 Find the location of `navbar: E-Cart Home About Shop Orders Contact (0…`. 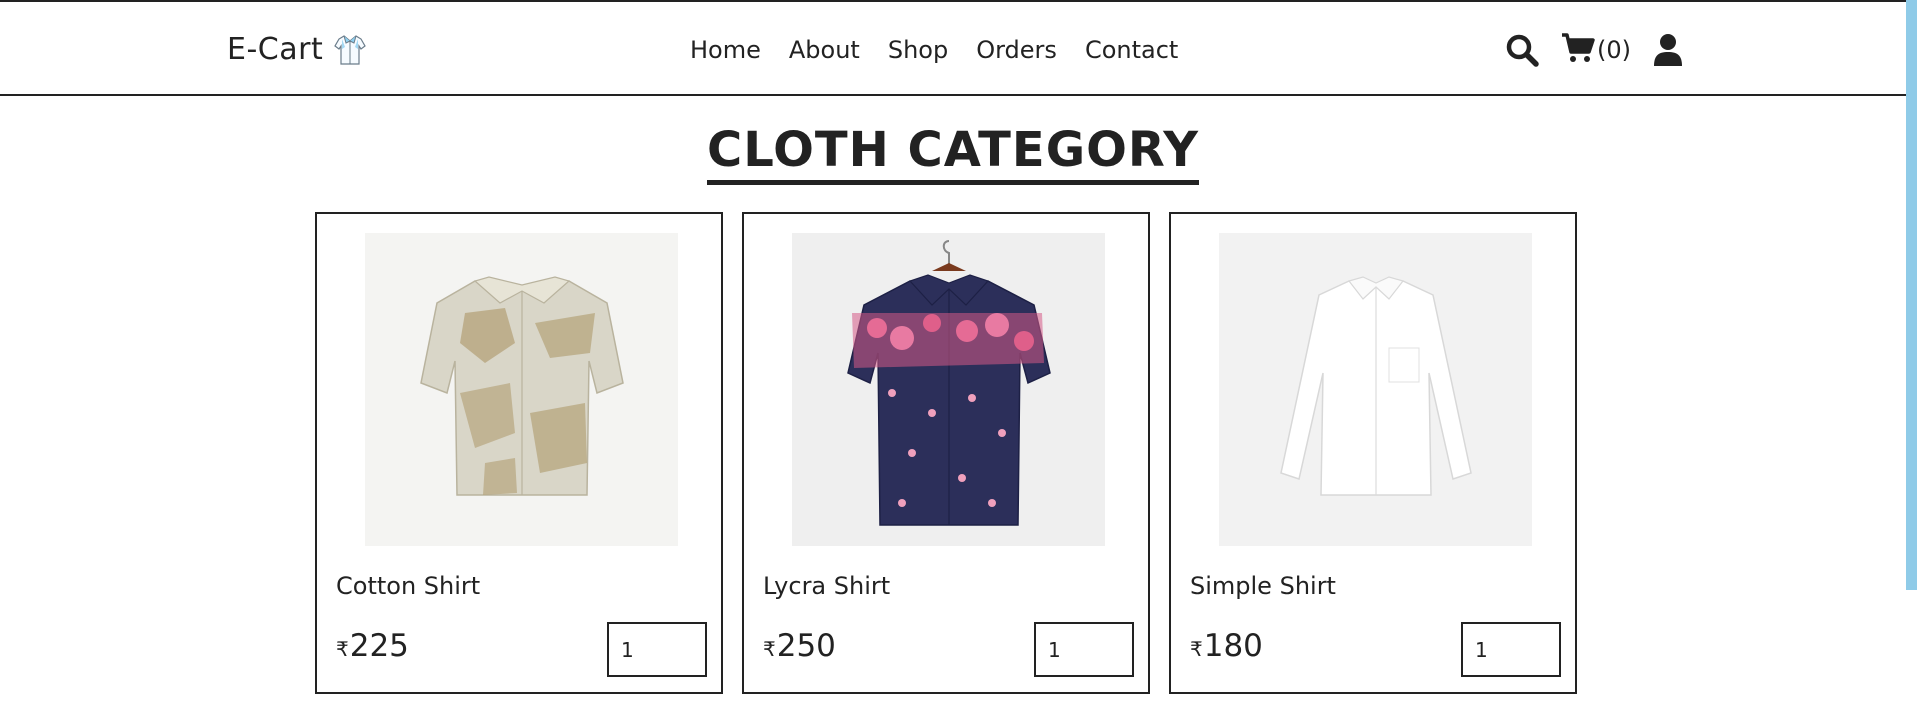

navbar: E-Cart Home About Shop Orders Contact (0… is located at coordinates (953, 49).